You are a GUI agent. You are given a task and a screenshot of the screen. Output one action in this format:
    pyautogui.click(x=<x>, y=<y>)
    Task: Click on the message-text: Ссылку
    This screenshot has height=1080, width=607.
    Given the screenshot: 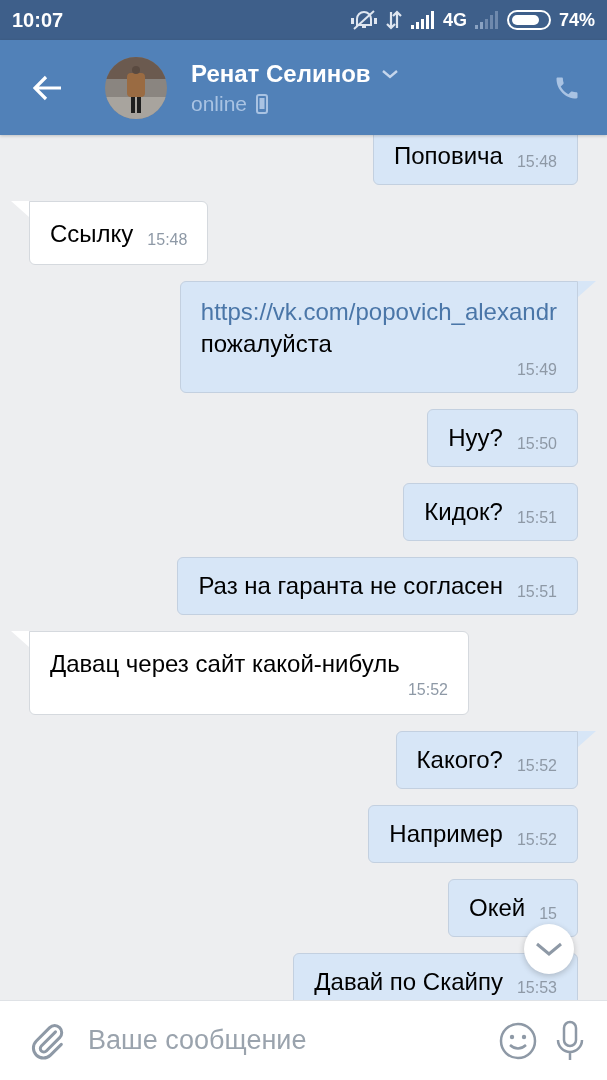 What is the action you would take?
    pyautogui.click(x=92, y=234)
    